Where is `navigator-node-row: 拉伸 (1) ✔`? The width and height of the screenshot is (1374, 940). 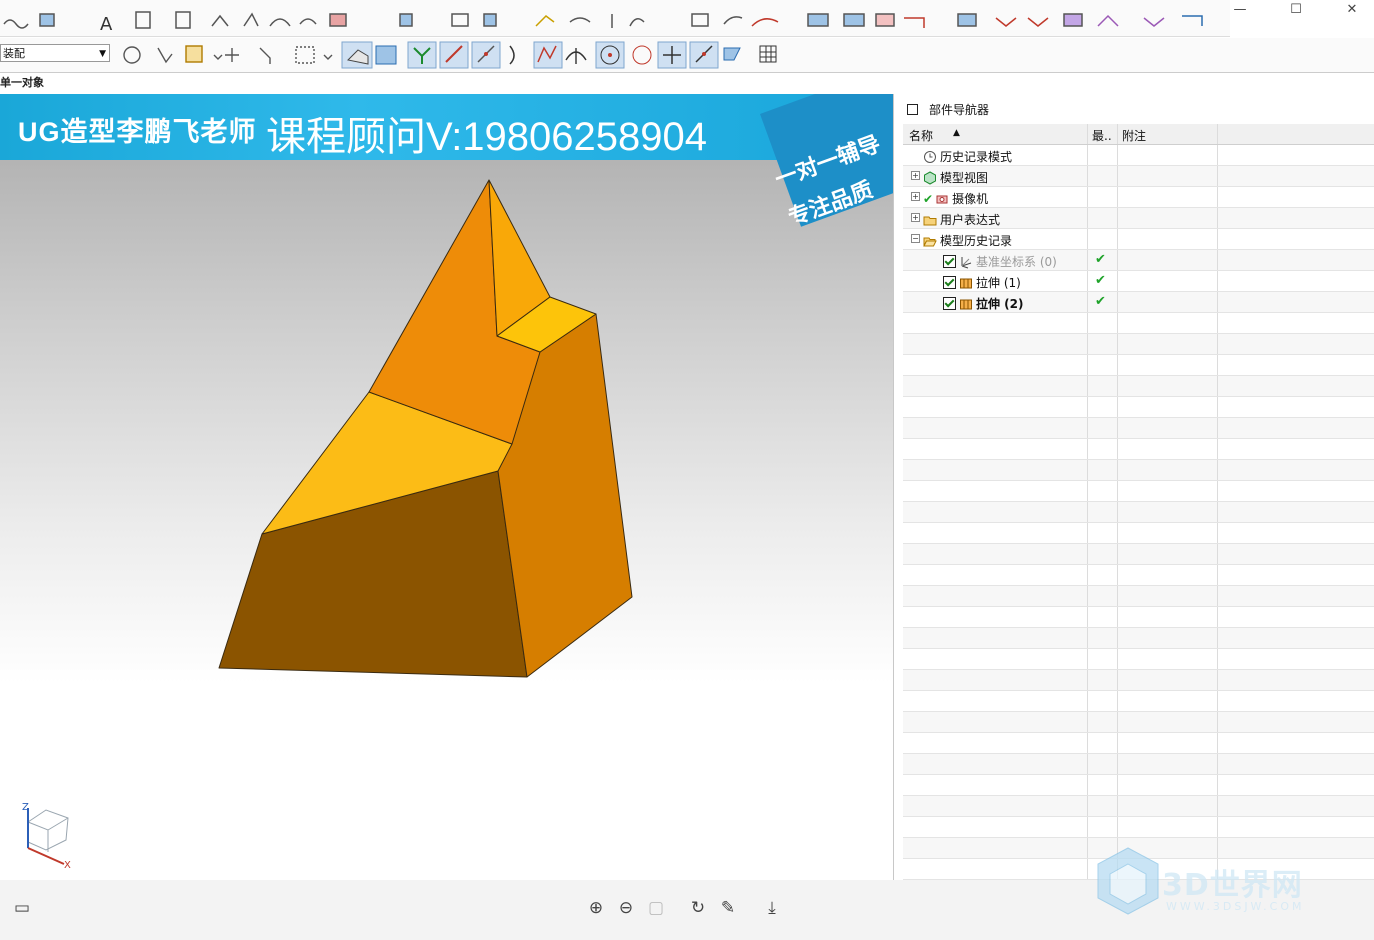 navigator-node-row: 拉伸 (1) ✔ is located at coordinates (1138, 281).